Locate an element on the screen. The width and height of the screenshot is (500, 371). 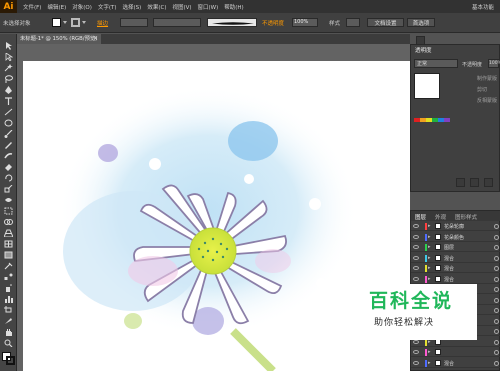
blob-brush-tool-icon is located at coordinates (8, 156).